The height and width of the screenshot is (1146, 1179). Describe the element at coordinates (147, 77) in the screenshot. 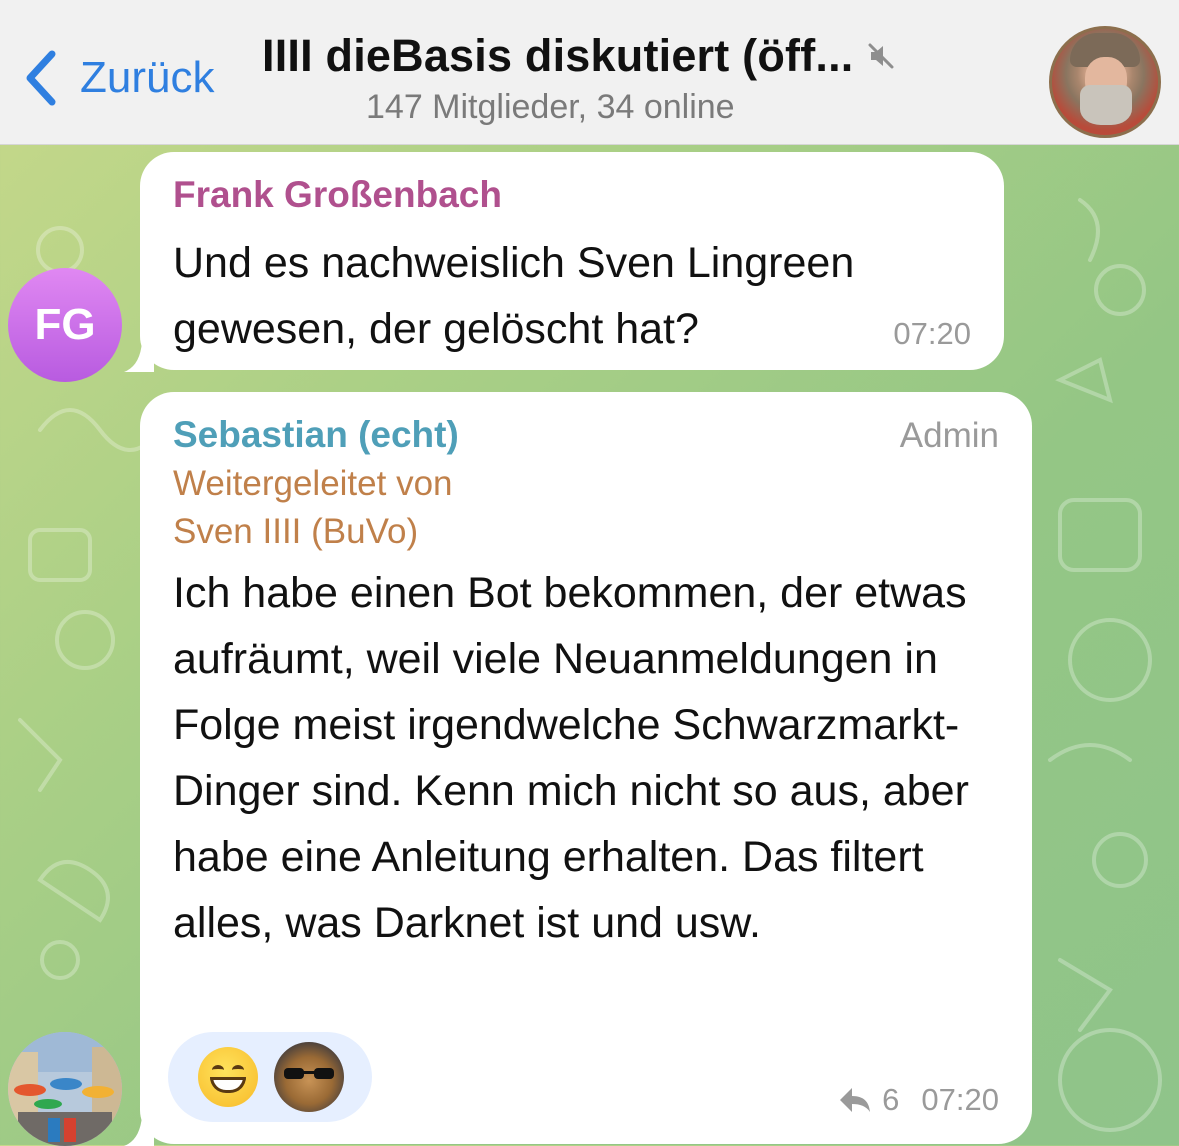

I see `back-label: Zurück` at that location.